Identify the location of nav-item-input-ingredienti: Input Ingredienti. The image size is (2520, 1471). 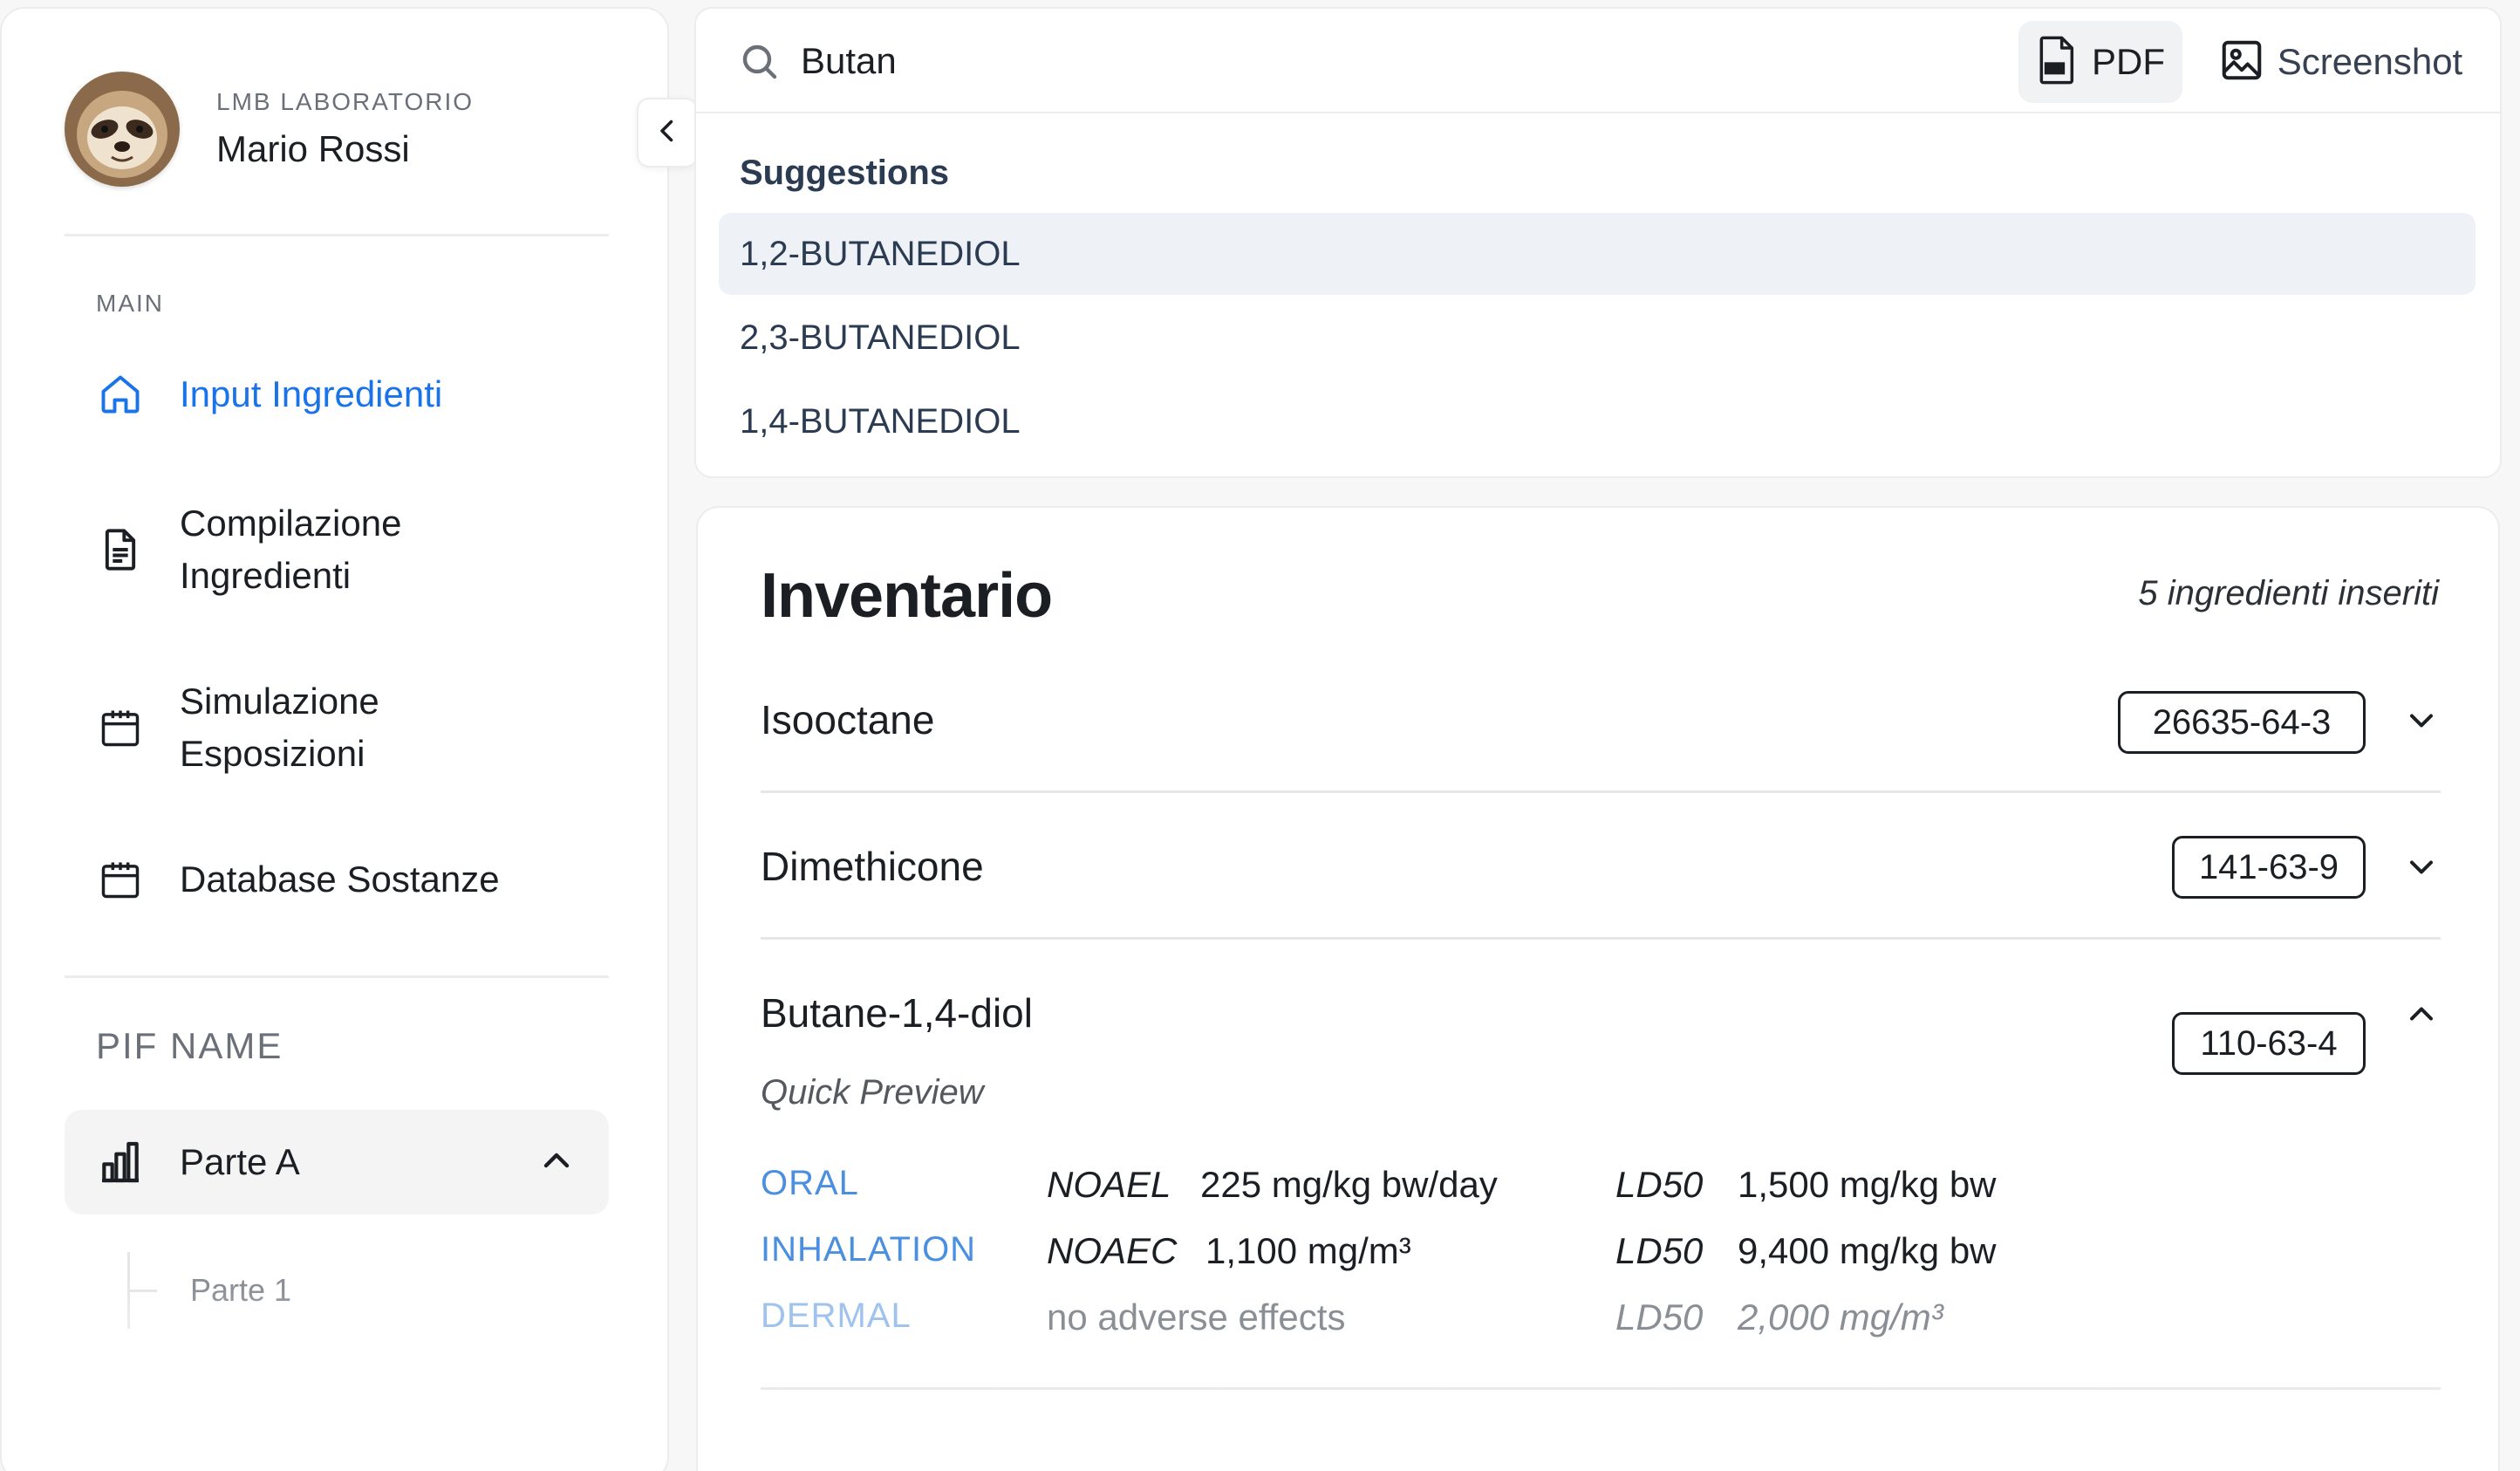
(340, 394).